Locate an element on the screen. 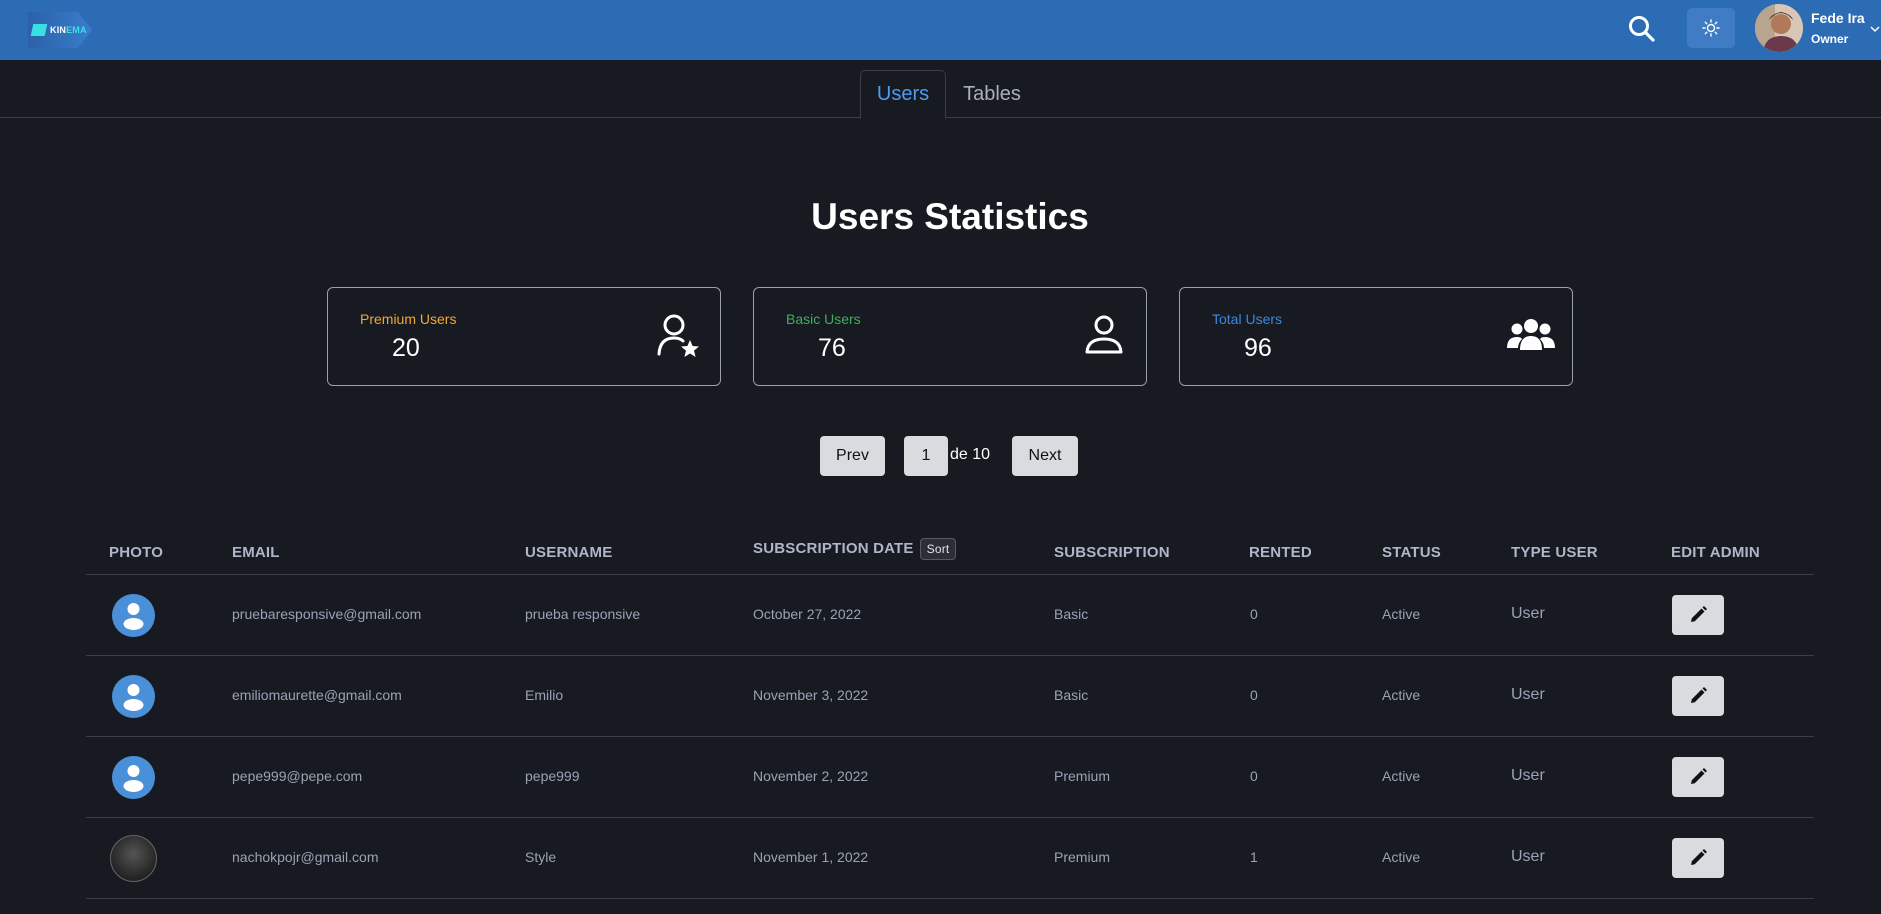 This screenshot has width=1881, height=914. tab-bar: Users Tables is located at coordinates (940, 94).